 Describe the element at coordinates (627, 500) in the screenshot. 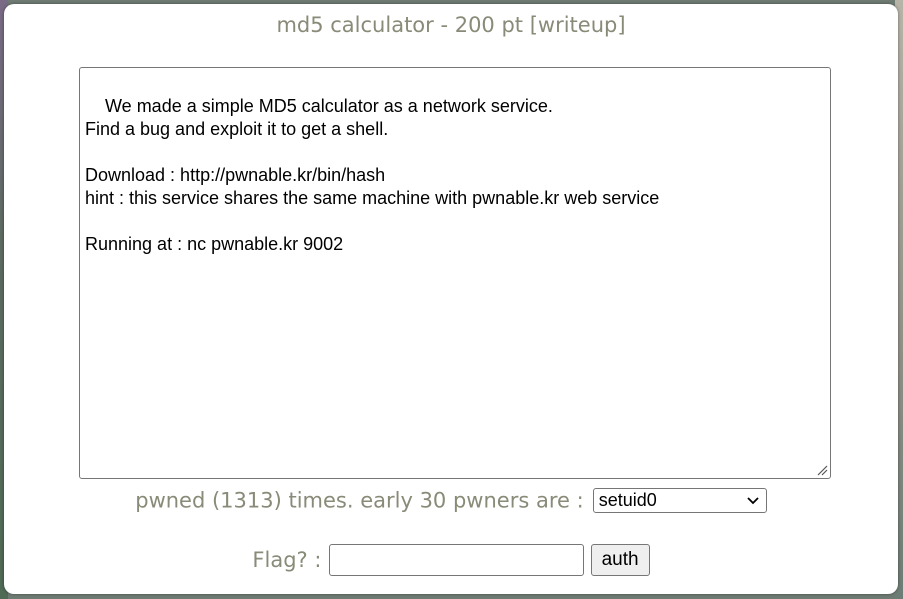

I see `early-pwners-selected: setuid0` at that location.